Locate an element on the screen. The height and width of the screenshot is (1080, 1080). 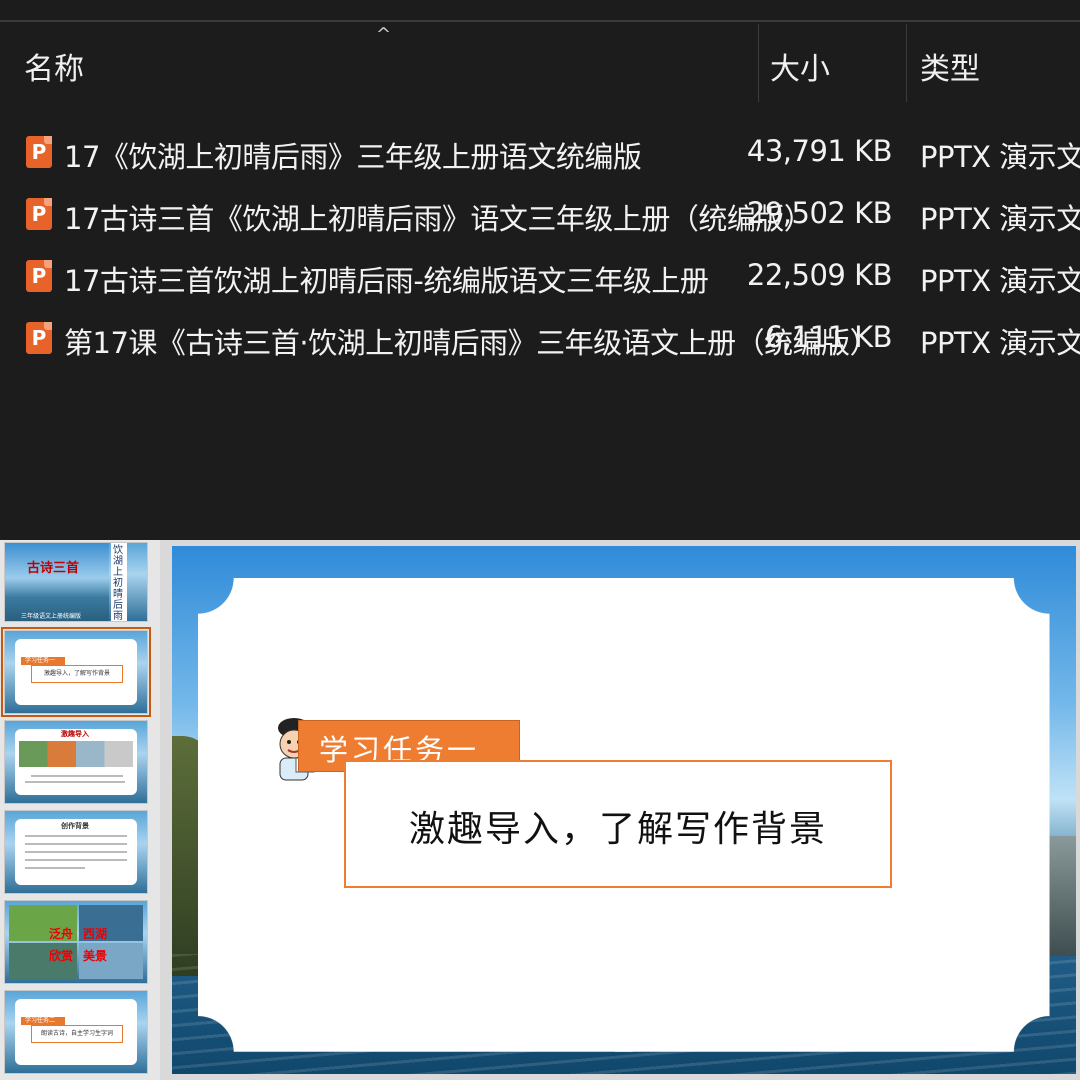
thumbnail-label: 泛舟 is located at coordinates (61, 934).